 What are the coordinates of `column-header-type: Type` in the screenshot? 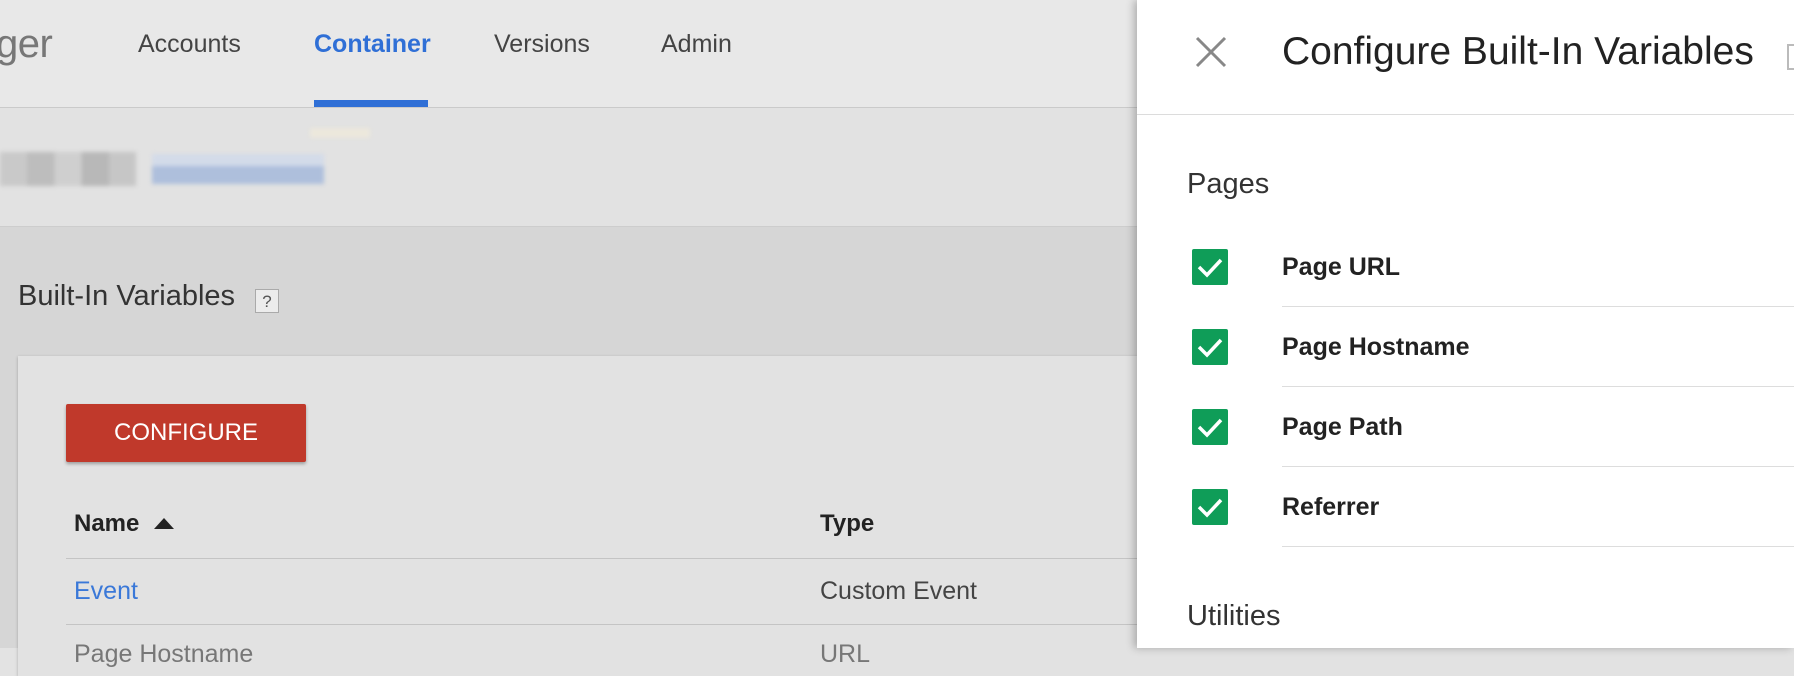 It's located at (847, 524).